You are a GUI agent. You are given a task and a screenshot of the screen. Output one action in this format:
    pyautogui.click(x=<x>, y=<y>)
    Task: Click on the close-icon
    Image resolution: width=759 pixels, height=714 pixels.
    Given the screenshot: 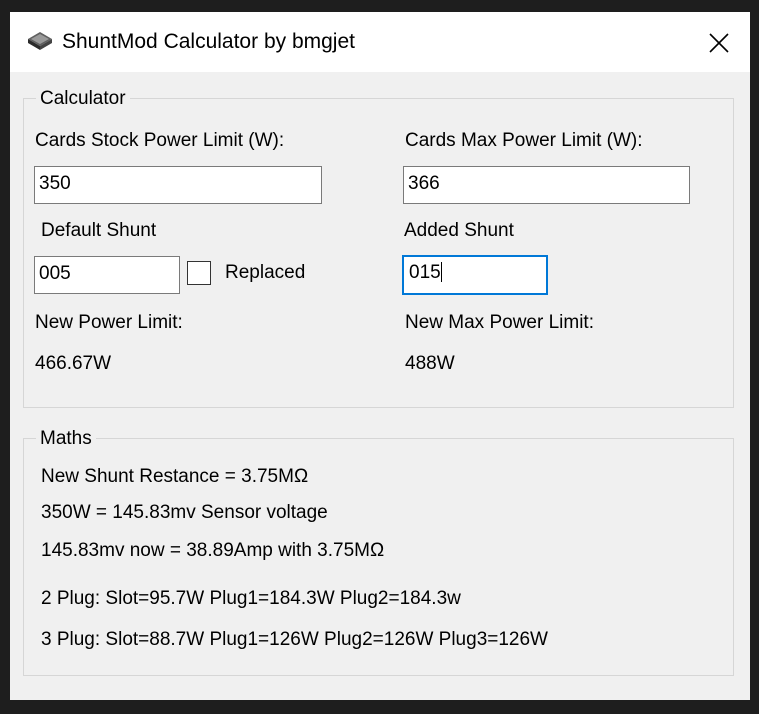 What is the action you would take?
    pyautogui.click(x=719, y=43)
    